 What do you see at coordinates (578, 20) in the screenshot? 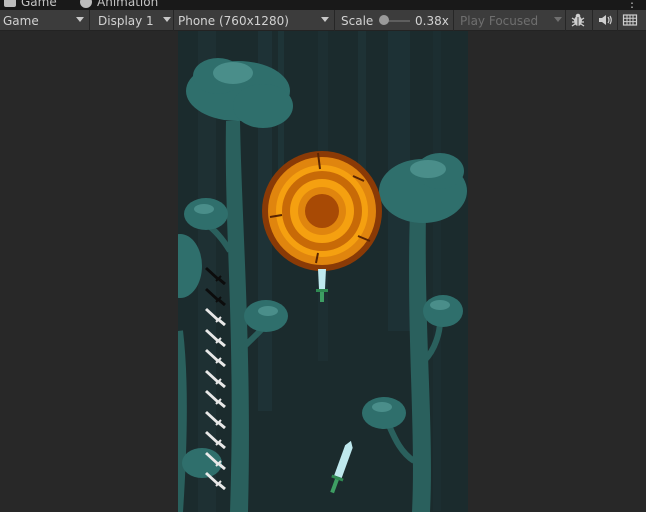
I see `bug-icon` at bounding box center [578, 20].